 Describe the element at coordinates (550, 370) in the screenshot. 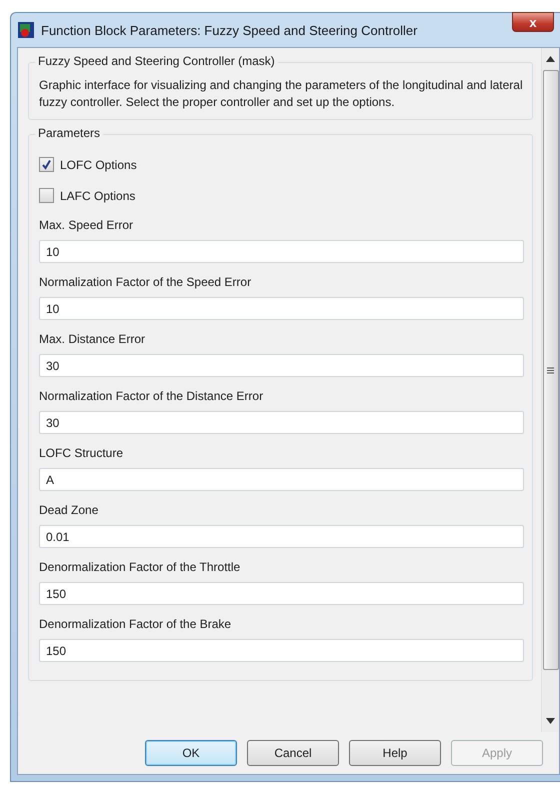

I see `grip-icon` at that location.